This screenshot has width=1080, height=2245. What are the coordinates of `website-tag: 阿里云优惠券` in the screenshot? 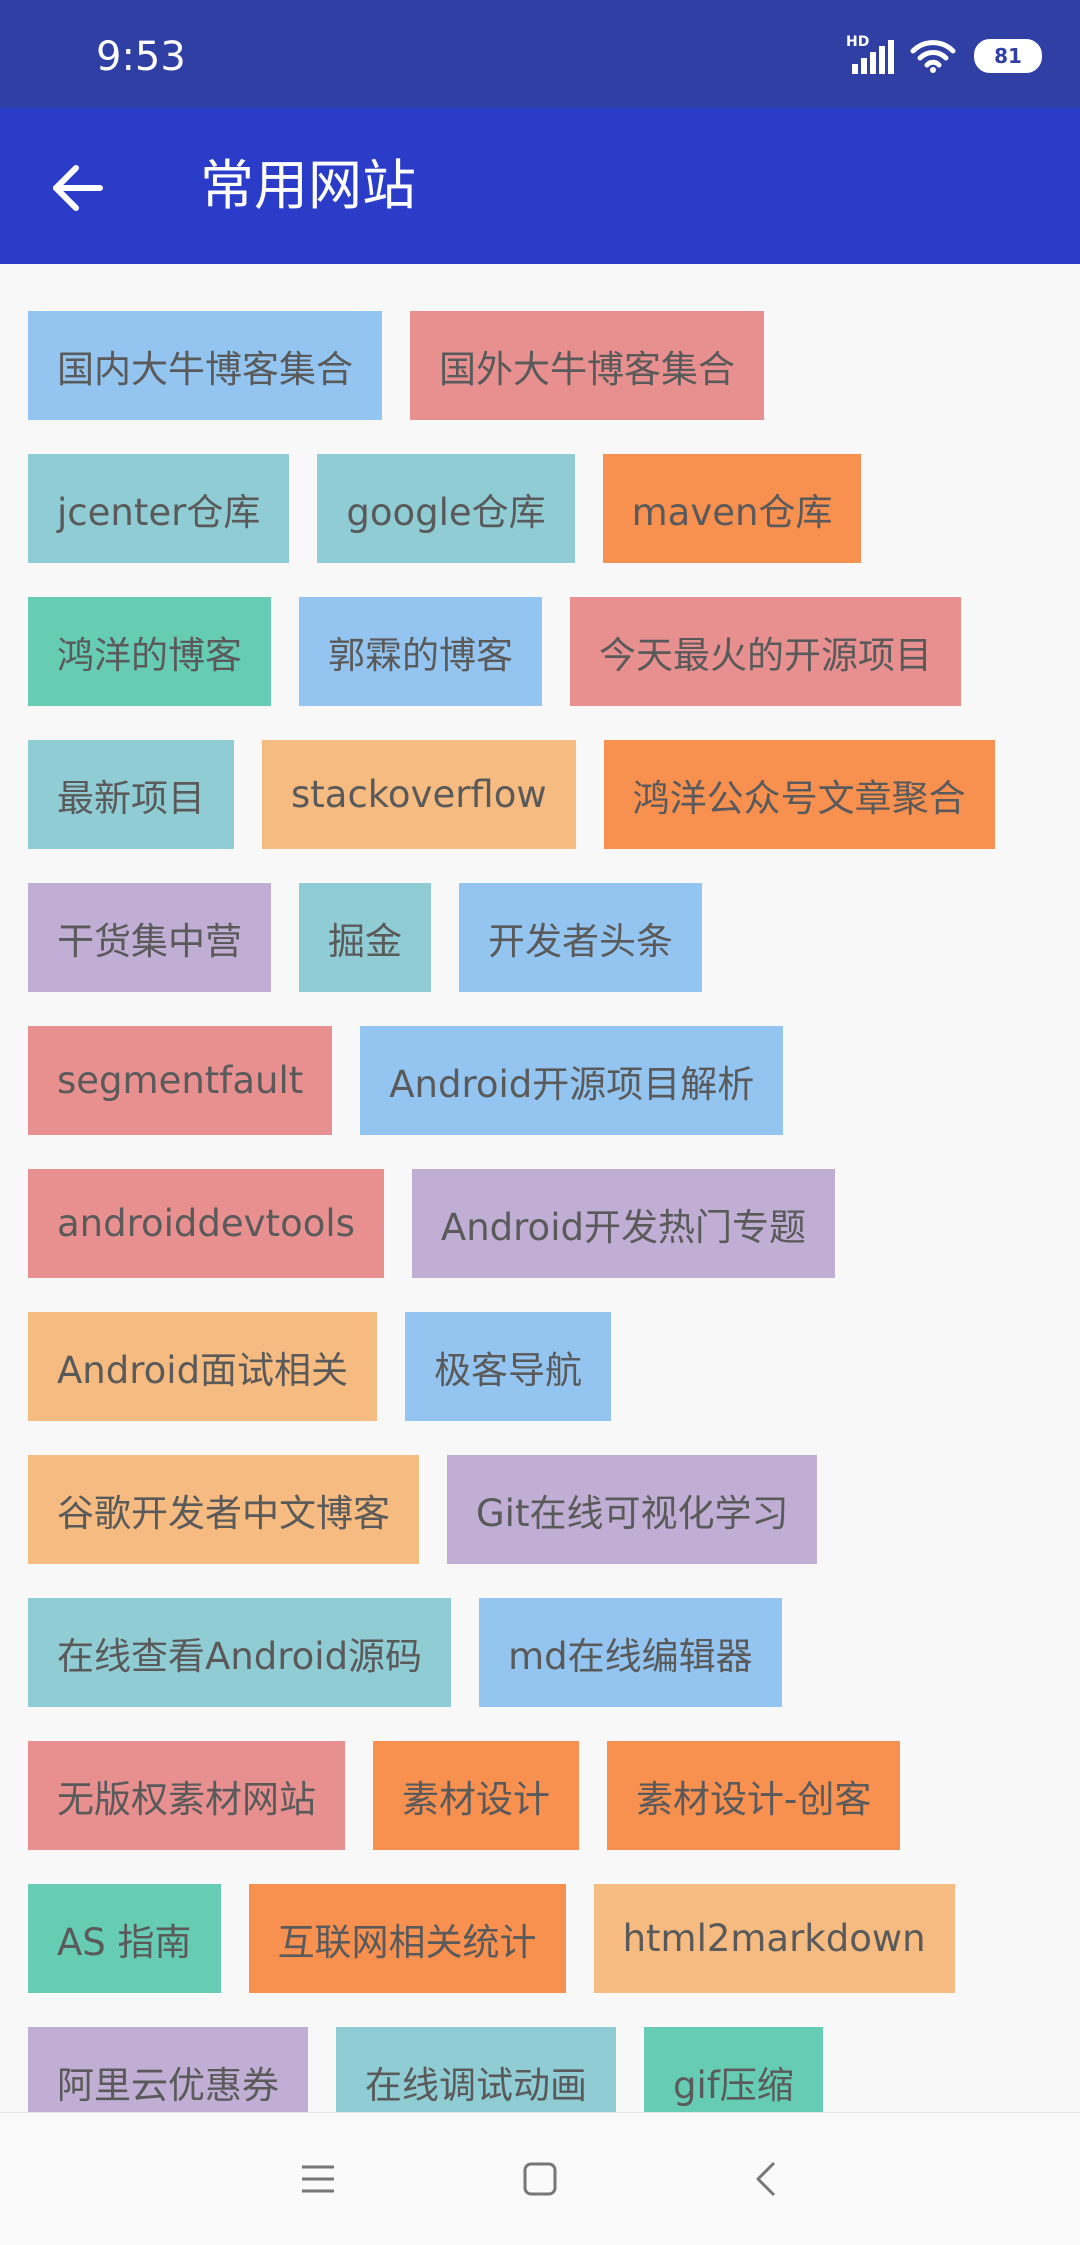 It's located at (168, 2069).